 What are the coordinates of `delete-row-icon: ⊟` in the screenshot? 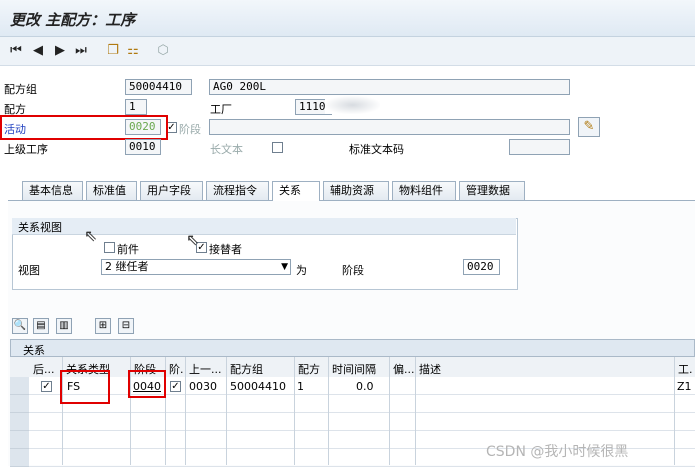 It's located at (126, 326).